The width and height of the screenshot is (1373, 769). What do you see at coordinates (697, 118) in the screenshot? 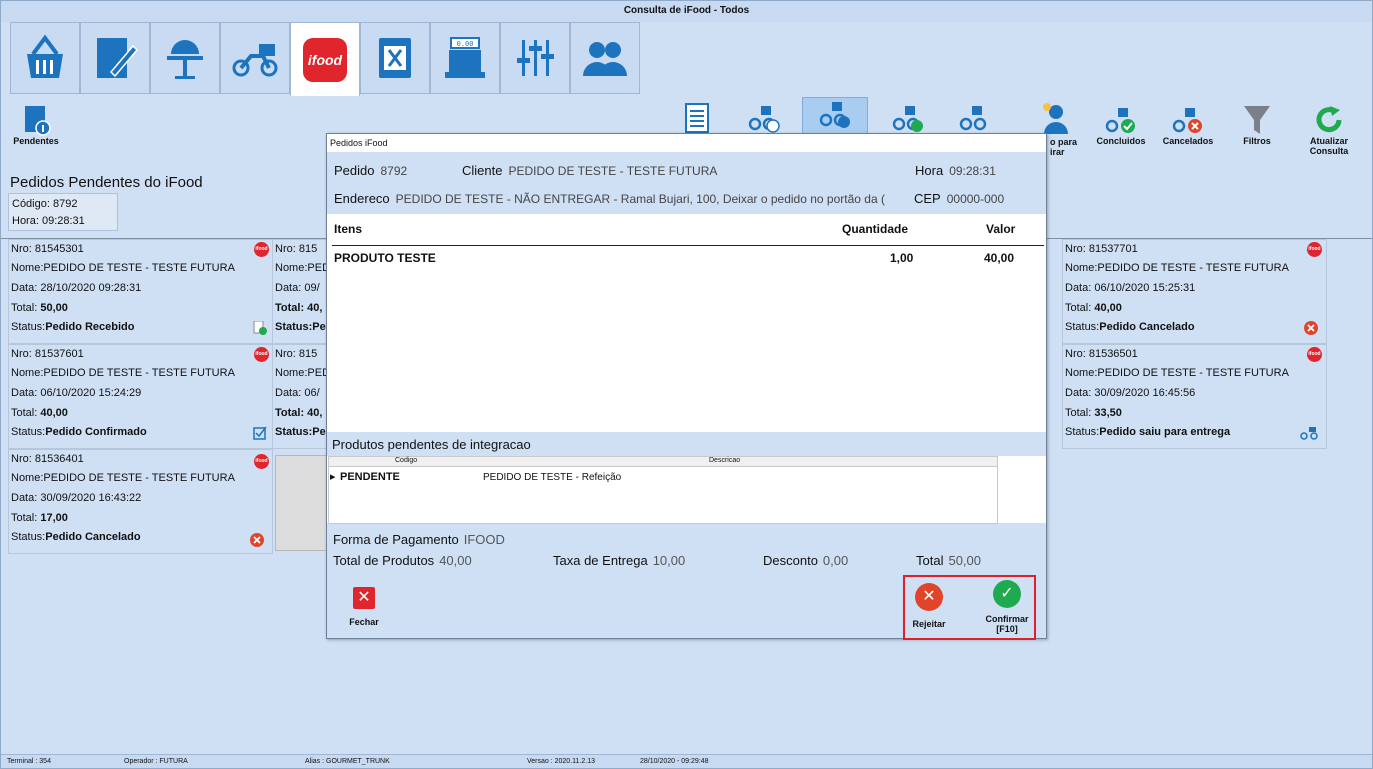
I see `list-view-button` at bounding box center [697, 118].